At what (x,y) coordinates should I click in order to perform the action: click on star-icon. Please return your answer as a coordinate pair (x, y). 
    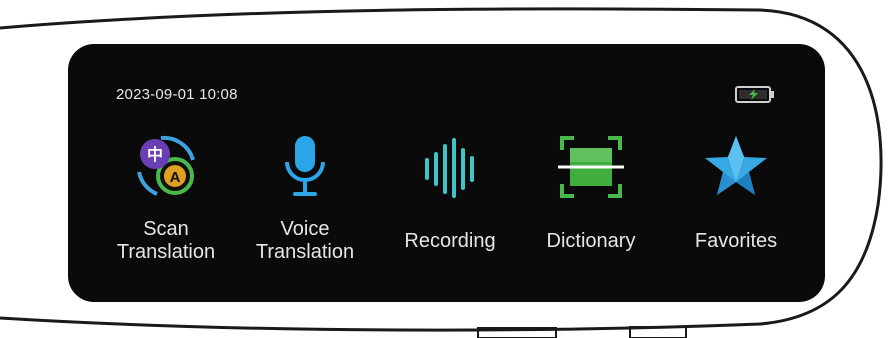
    Looking at the image, I should click on (736, 165).